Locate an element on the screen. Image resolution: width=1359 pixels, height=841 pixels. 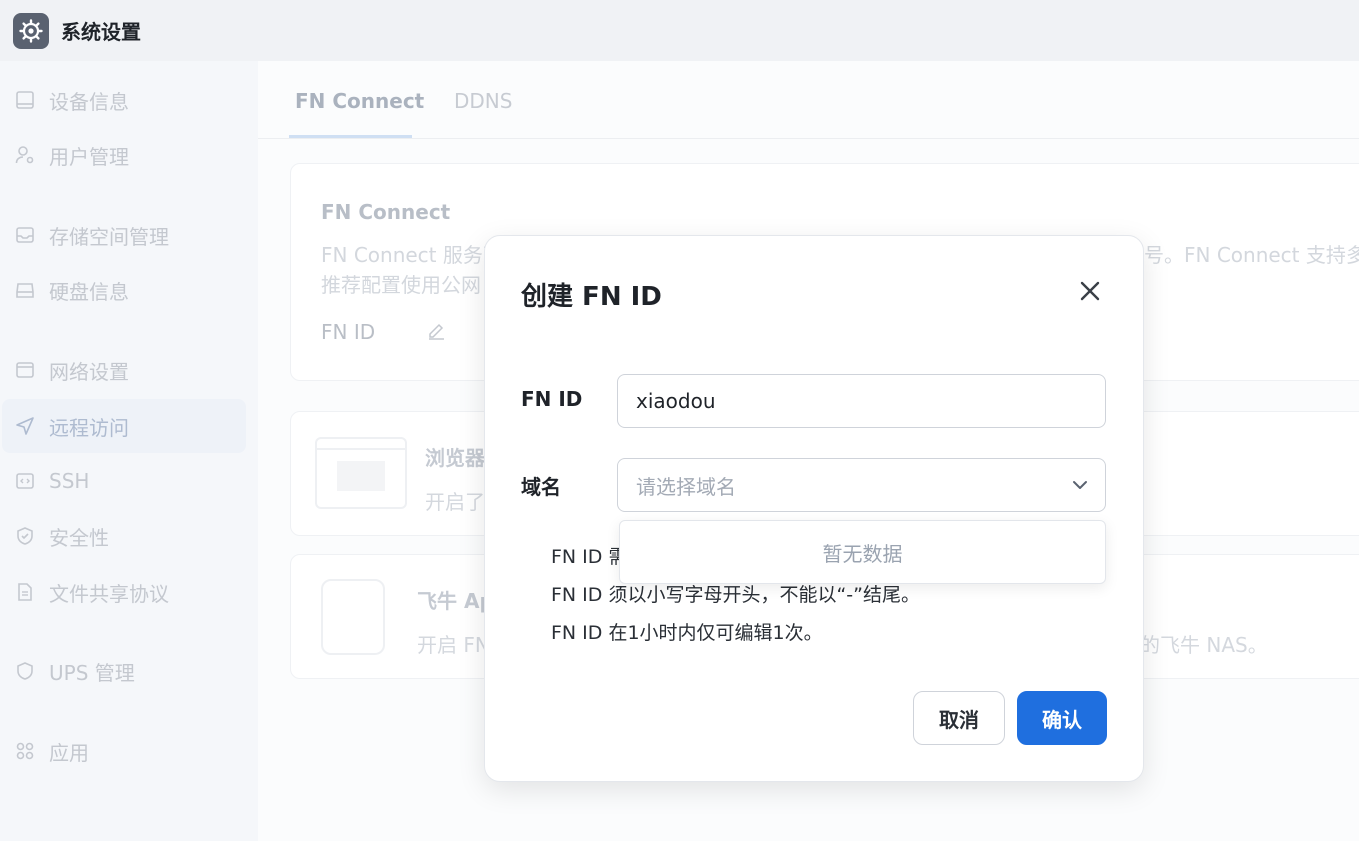
sidebar-item-label: UPS 管理 is located at coordinates (92, 672).